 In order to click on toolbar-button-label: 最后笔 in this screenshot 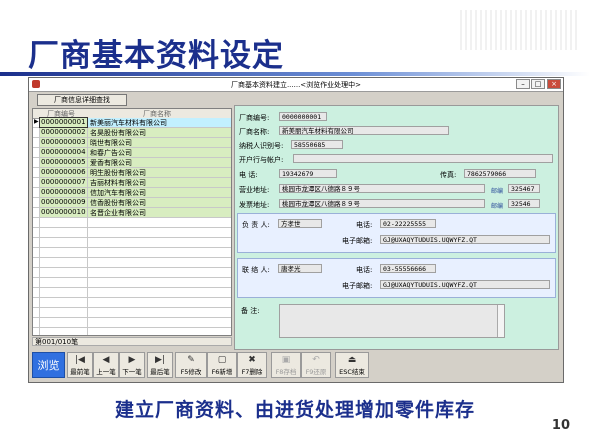, I will do `click(160, 372)`.